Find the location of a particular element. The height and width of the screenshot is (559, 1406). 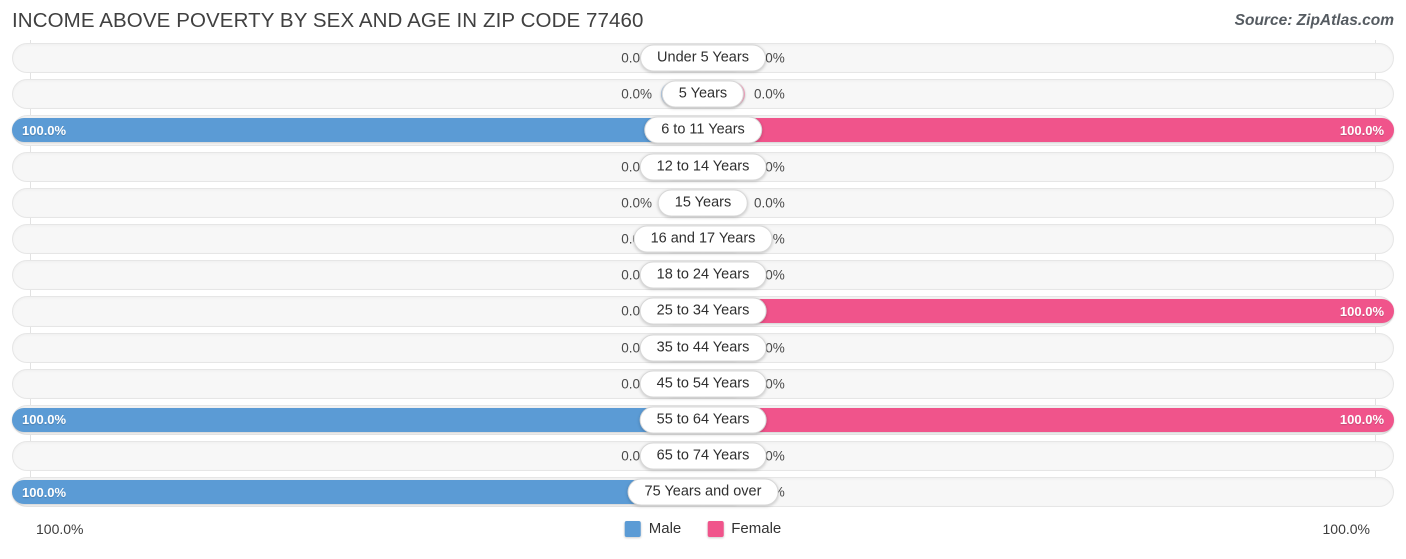

bar-row: 0.0% 0.0% 5 Years is located at coordinates (703, 94).